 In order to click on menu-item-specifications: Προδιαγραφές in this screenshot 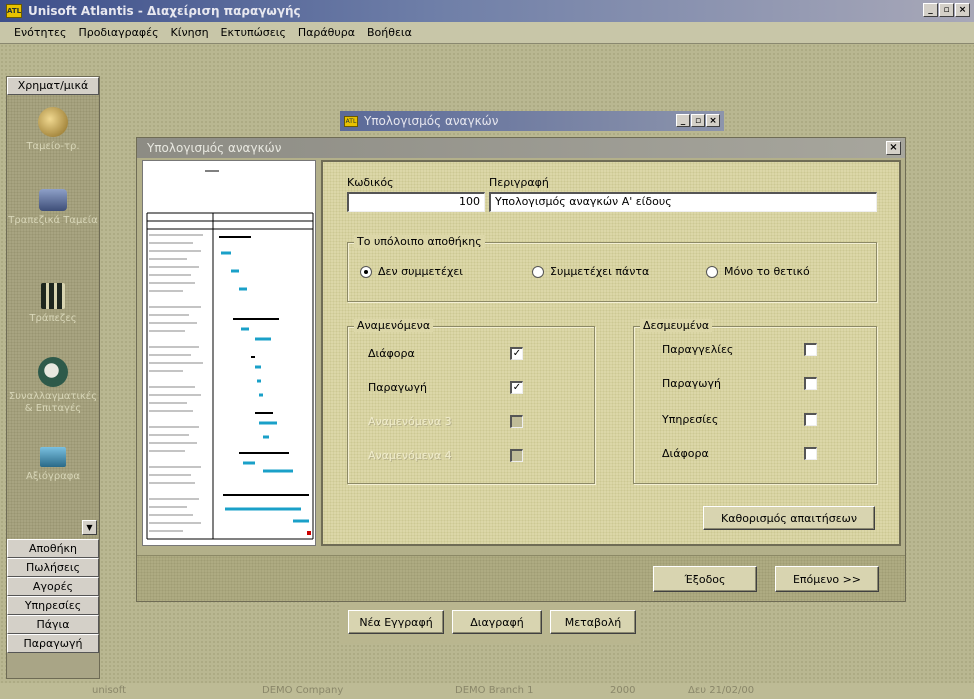, I will do `click(118, 32)`.